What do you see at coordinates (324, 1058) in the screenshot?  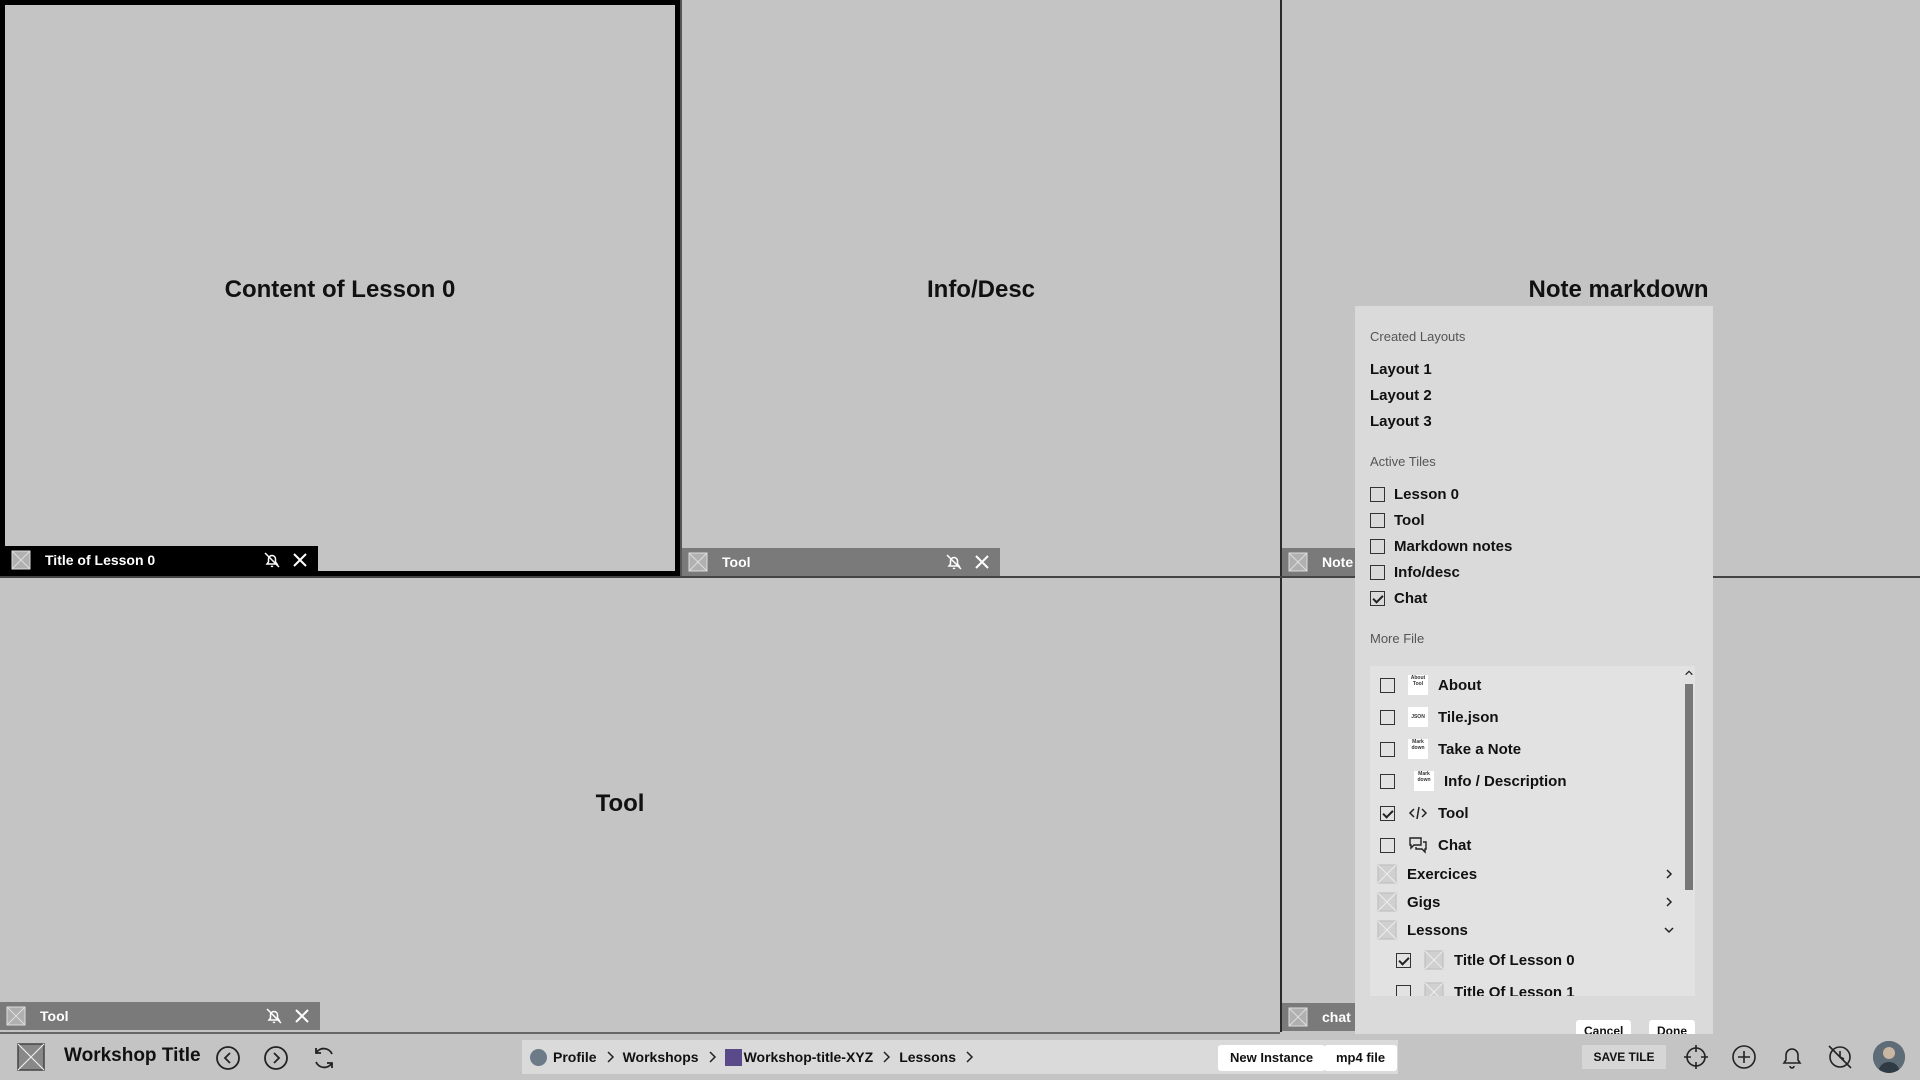 I see `refresh-icon` at bounding box center [324, 1058].